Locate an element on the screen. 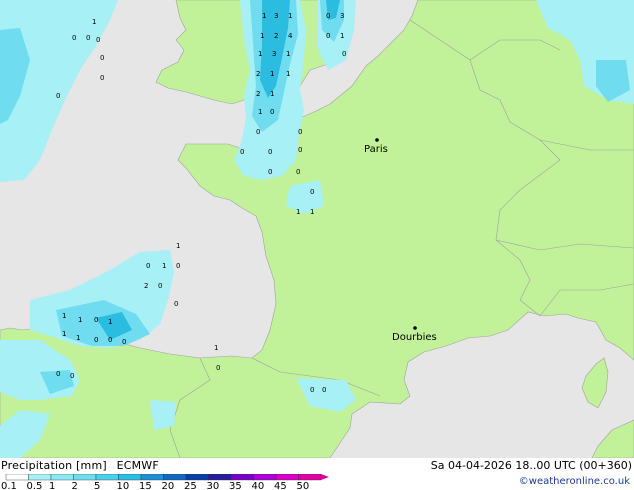  legend-color-scale: 0.1 0.5 1 2 5 10 15 20 25 30 35 40 45 50 is located at coordinates (165, 482).